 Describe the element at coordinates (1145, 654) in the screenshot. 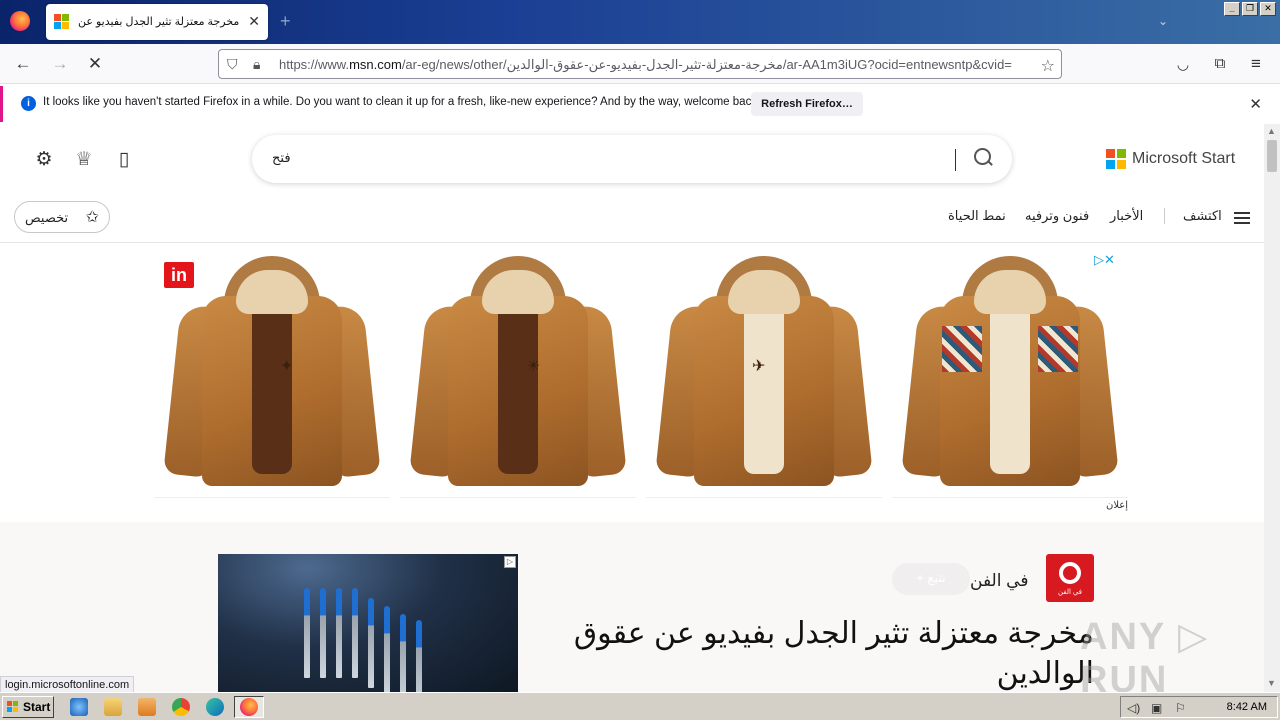

I see `anyrun-watermark: ANY ▷ RUN` at that location.